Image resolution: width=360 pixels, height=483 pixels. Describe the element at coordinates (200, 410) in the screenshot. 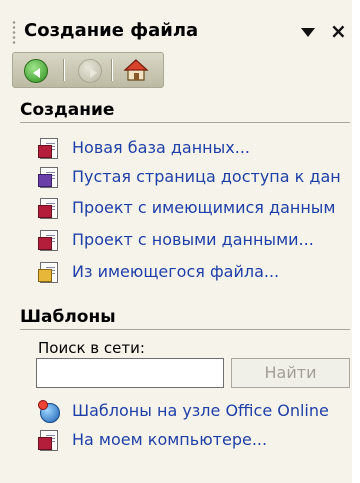

I see `templates-item-label: Шаблоны на узле Office Online` at that location.